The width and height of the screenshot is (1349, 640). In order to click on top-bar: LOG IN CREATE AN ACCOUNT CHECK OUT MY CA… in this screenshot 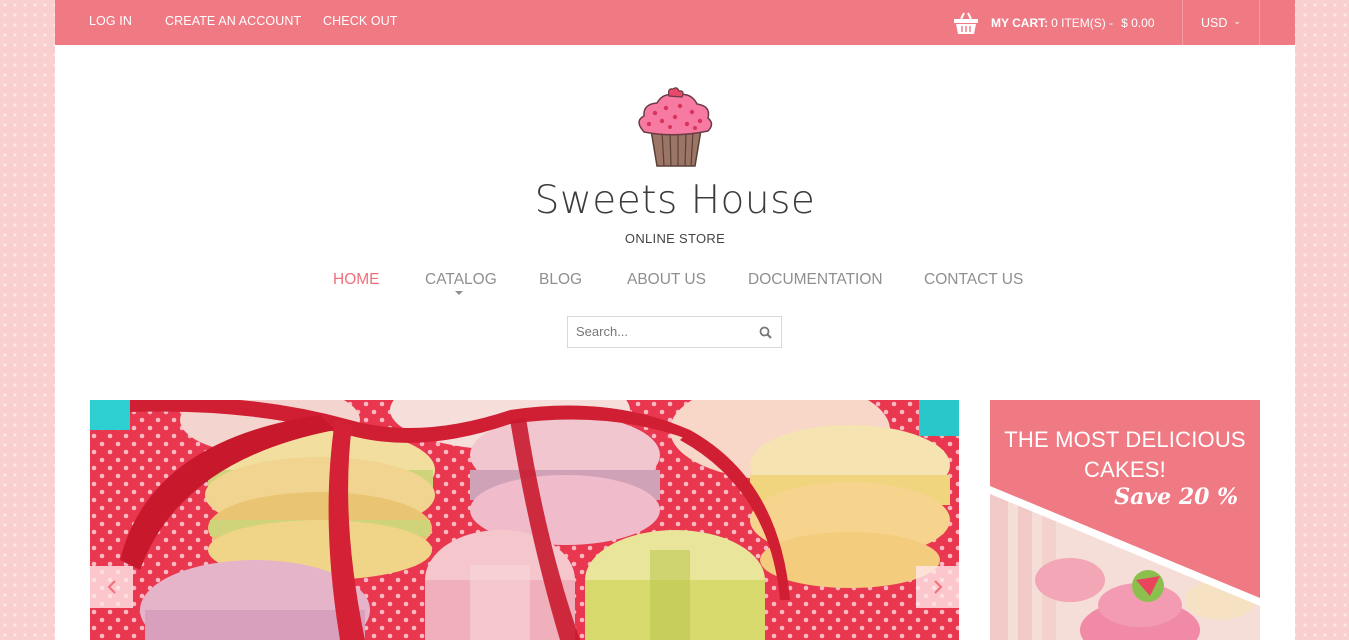, I will do `click(675, 22)`.